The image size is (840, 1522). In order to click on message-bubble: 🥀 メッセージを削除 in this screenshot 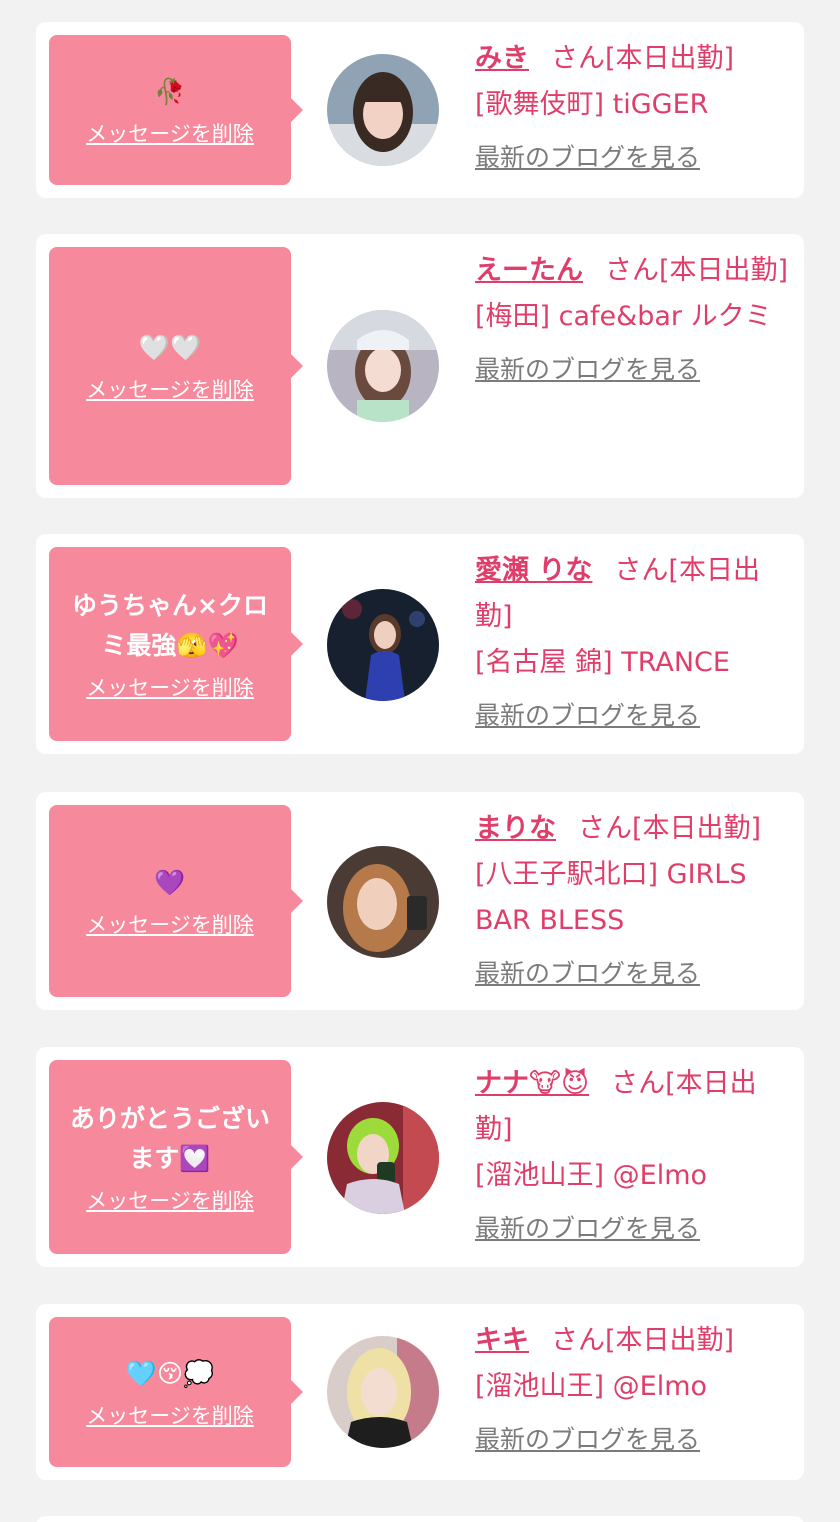, I will do `click(176, 110)`.